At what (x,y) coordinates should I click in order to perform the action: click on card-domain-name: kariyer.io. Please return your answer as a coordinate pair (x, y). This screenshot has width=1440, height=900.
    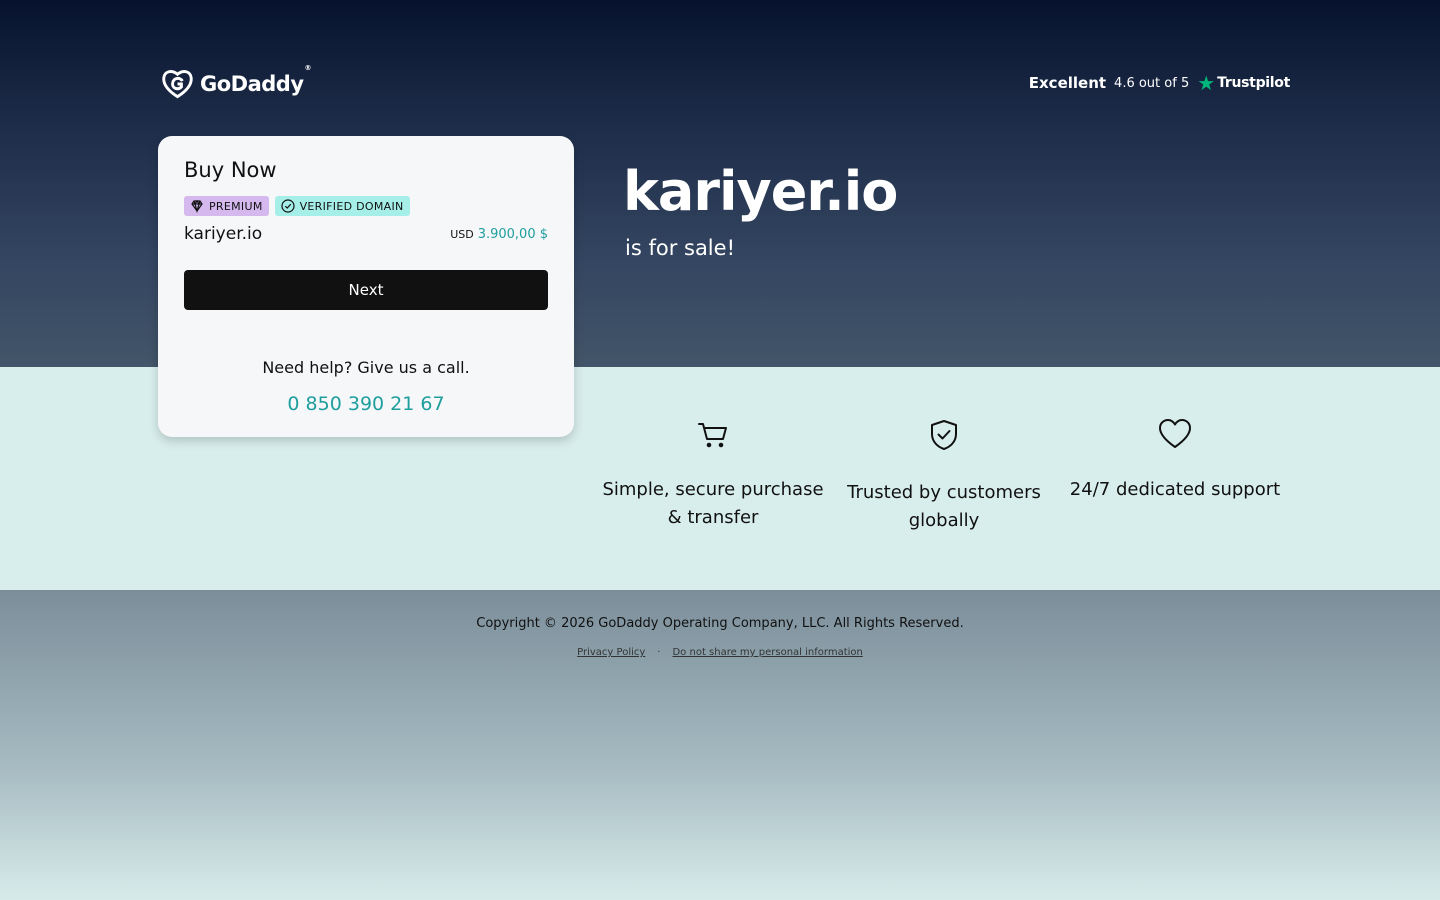
    Looking at the image, I should click on (223, 234).